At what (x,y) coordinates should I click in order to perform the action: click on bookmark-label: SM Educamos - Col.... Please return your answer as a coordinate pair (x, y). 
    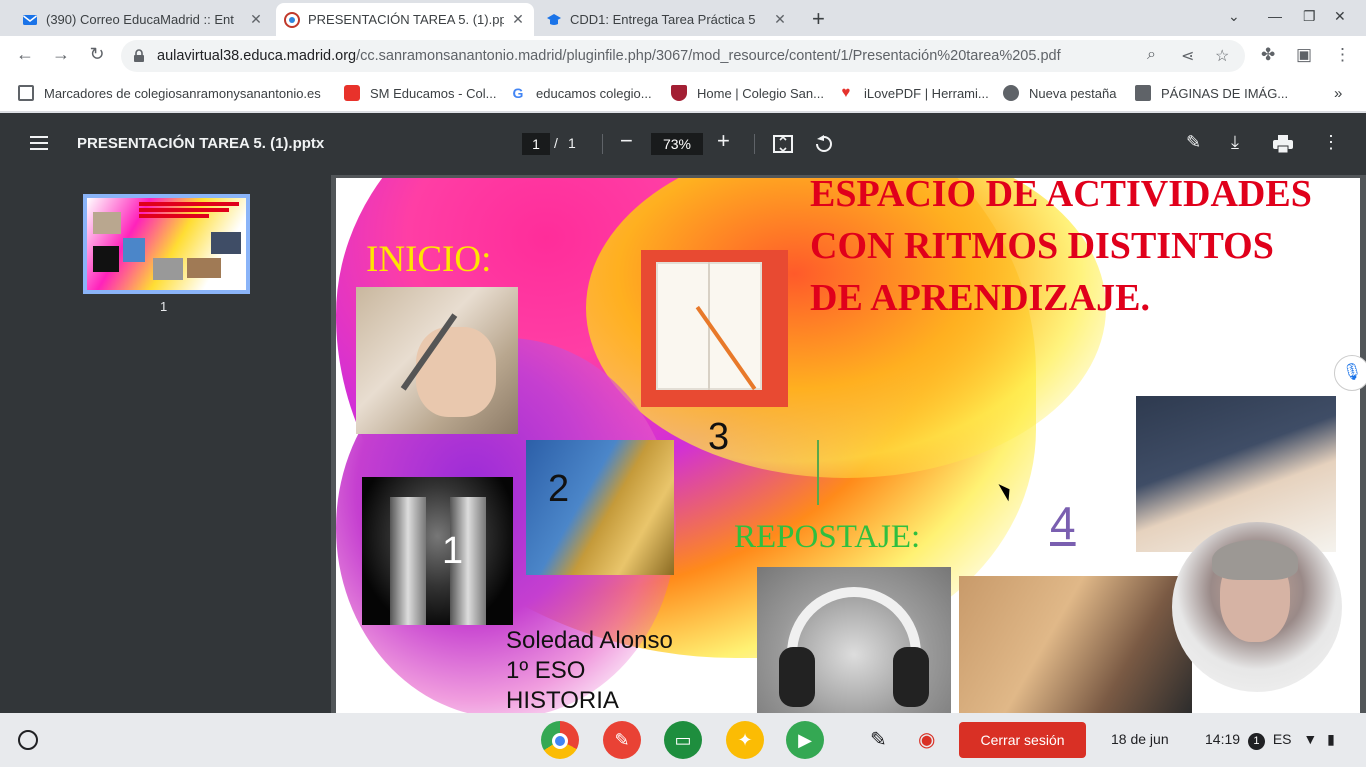
    Looking at the image, I should click on (433, 93).